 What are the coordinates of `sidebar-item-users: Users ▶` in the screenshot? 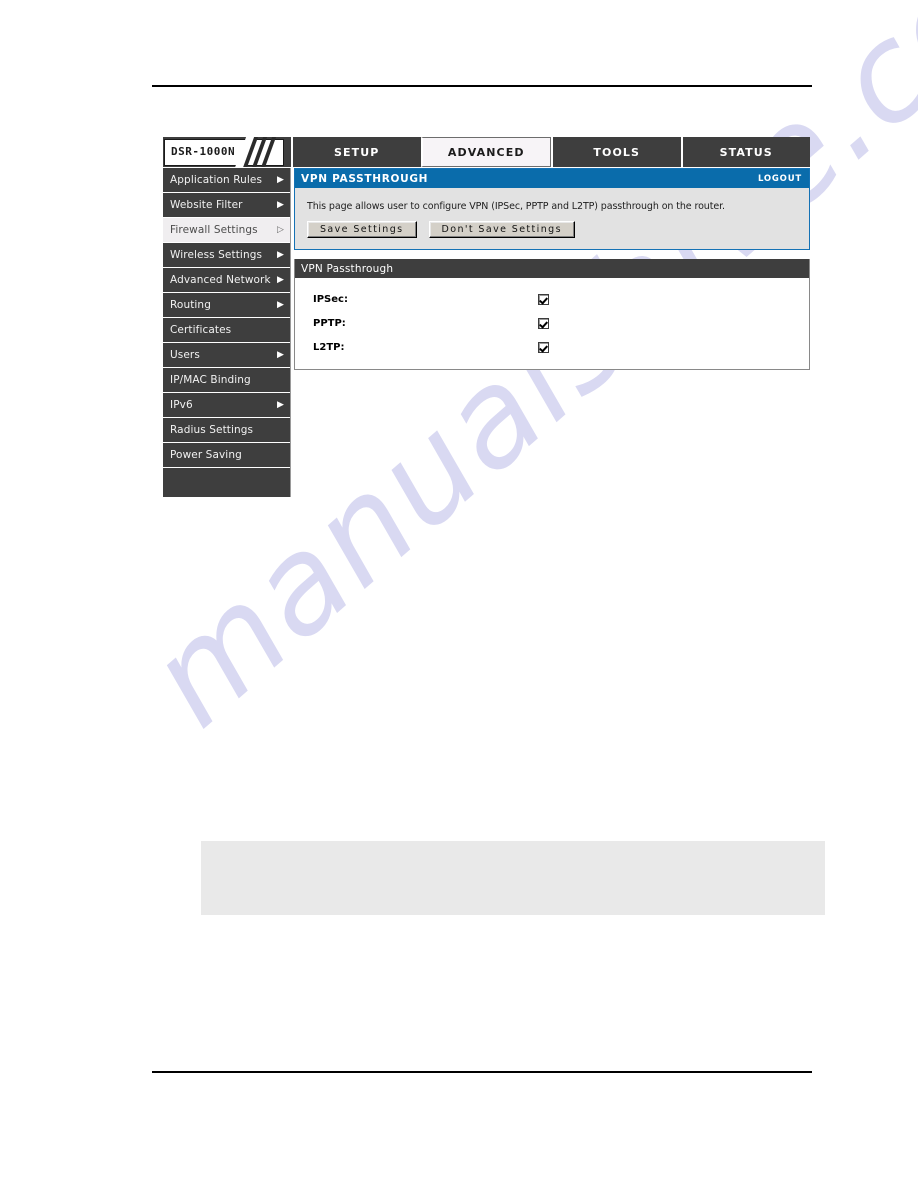 It's located at (226, 355).